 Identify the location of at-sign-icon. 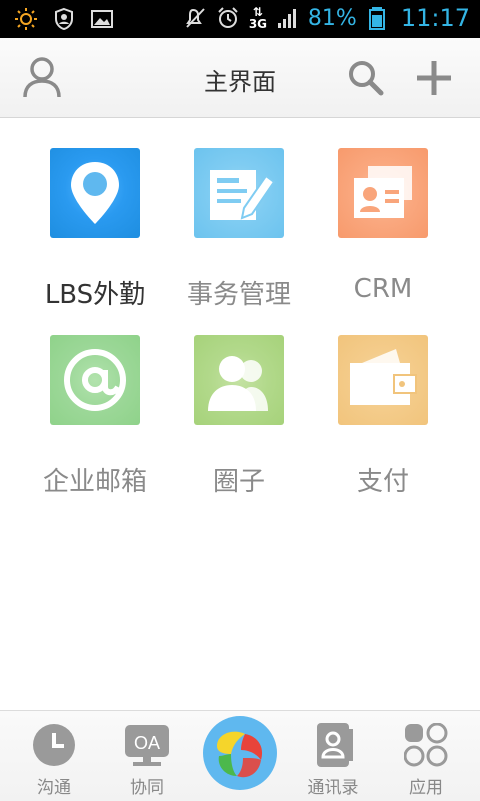
(95, 380).